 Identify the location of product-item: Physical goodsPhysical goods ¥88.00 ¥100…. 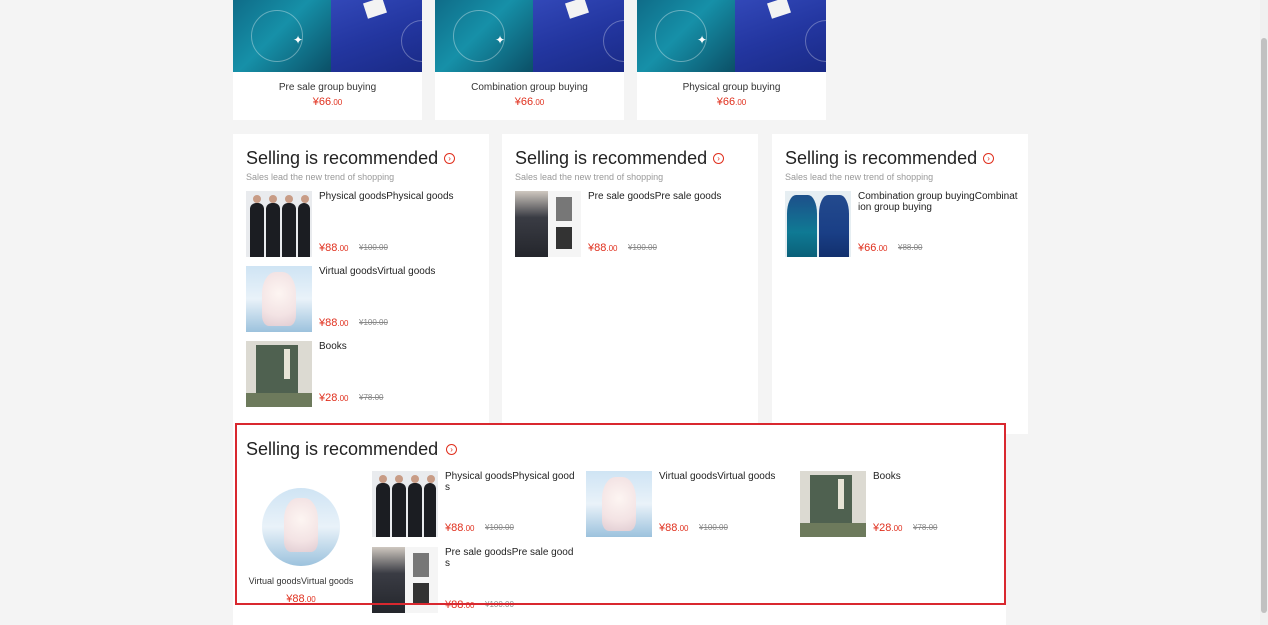
(361, 224).